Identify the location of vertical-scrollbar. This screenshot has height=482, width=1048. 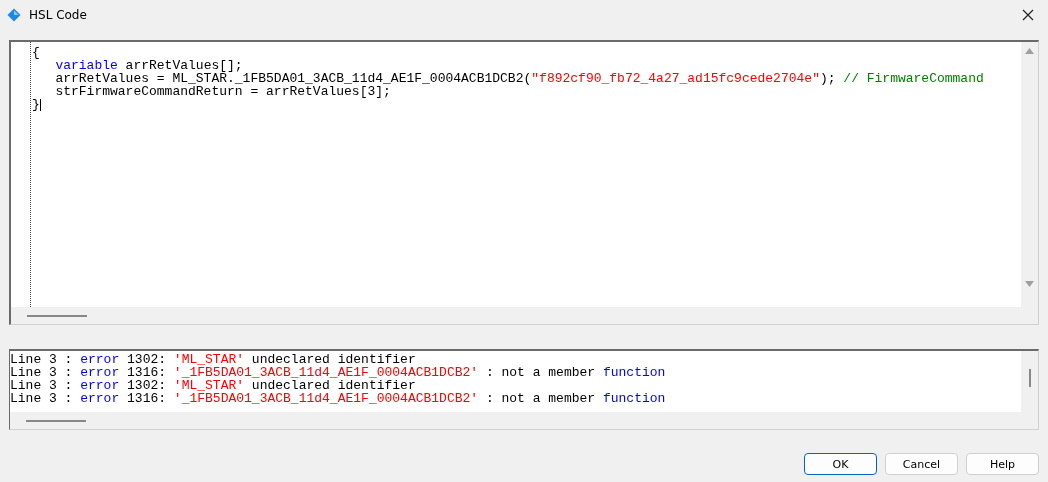
(1029, 174).